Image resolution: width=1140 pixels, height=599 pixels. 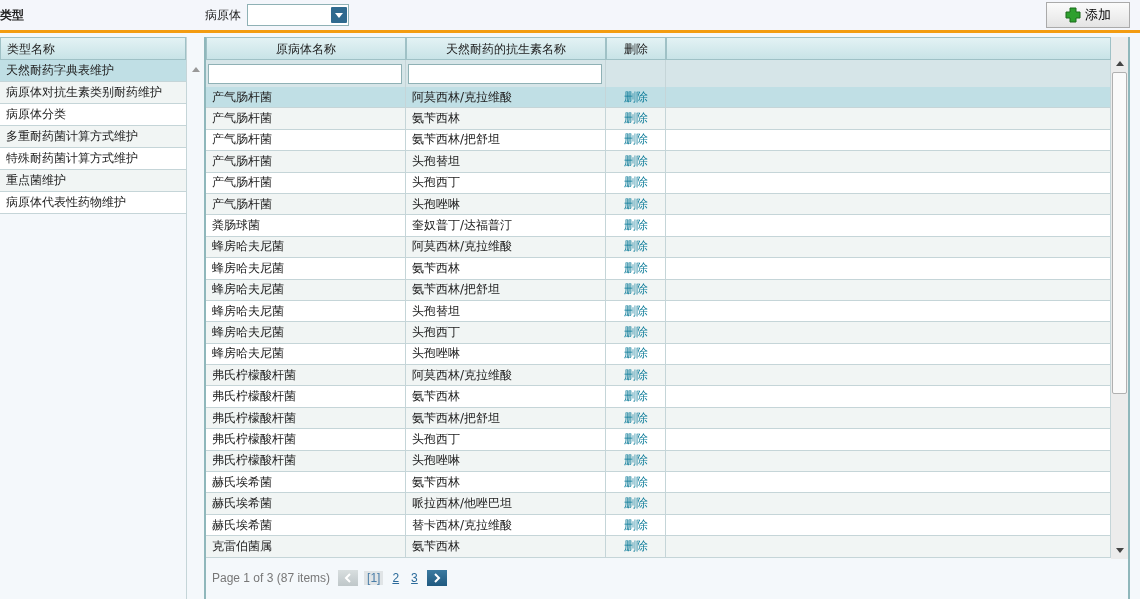 I want to click on table-row: 蜂房哈夫尼菌 头孢替坦 删除, so click(x=658, y=311).